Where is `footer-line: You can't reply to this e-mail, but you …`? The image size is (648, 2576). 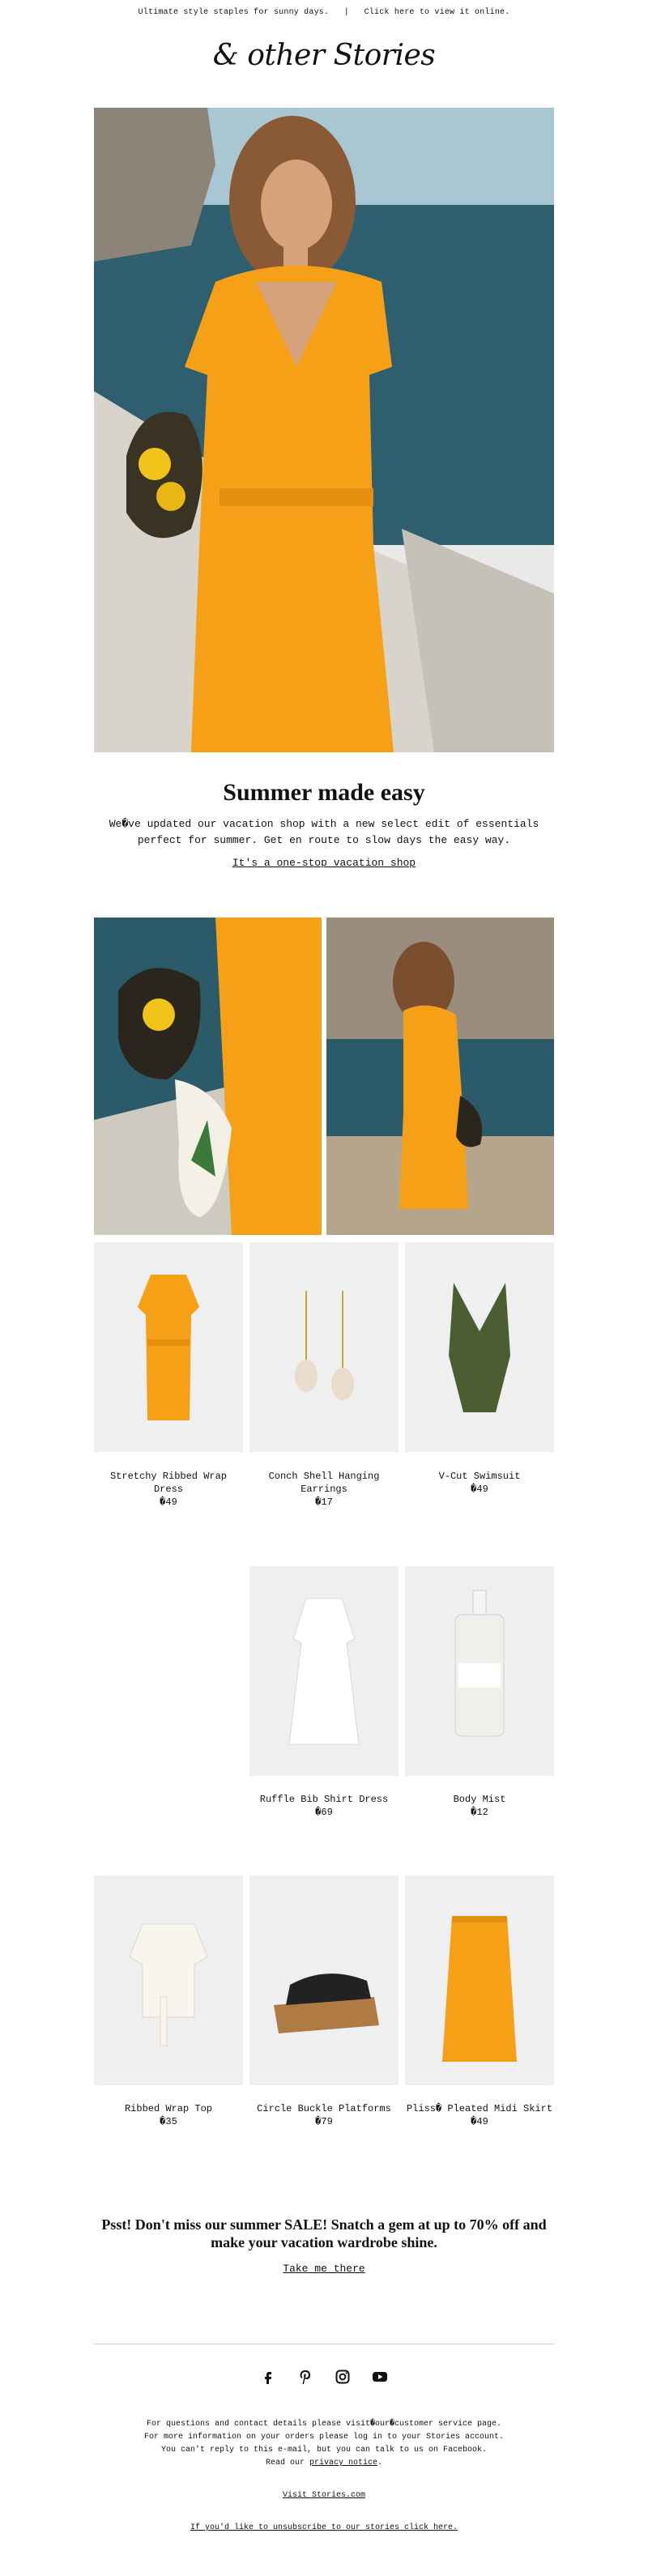 footer-line: You can't reply to this e-mail, but you … is located at coordinates (324, 2450).